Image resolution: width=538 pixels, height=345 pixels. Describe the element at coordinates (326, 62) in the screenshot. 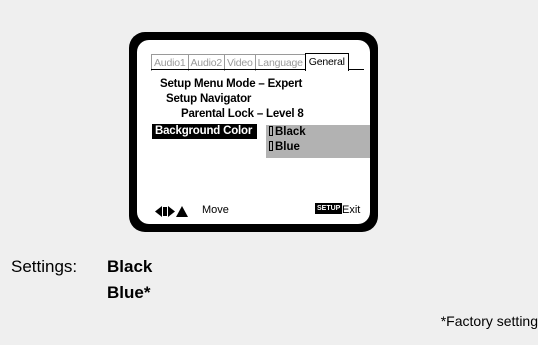

I see `tab-general: General` at that location.